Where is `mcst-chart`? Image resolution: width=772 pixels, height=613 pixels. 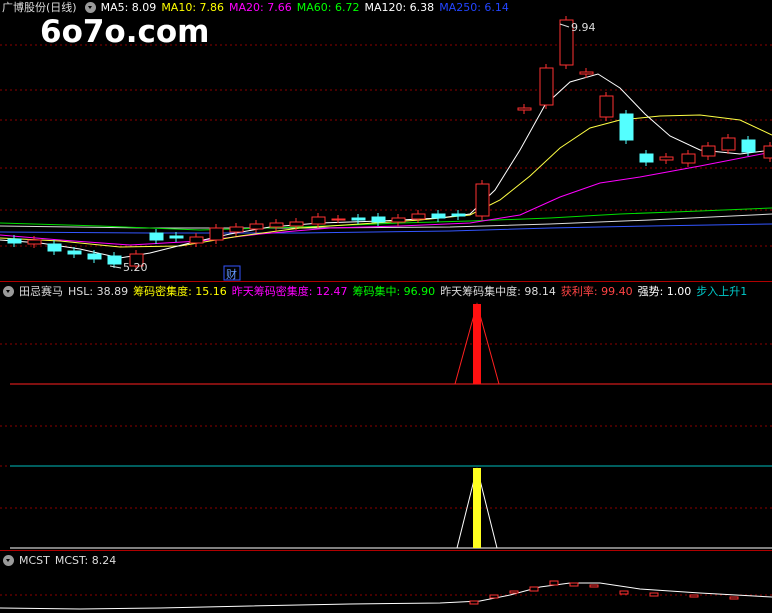 mcst-chart is located at coordinates (386, 595).